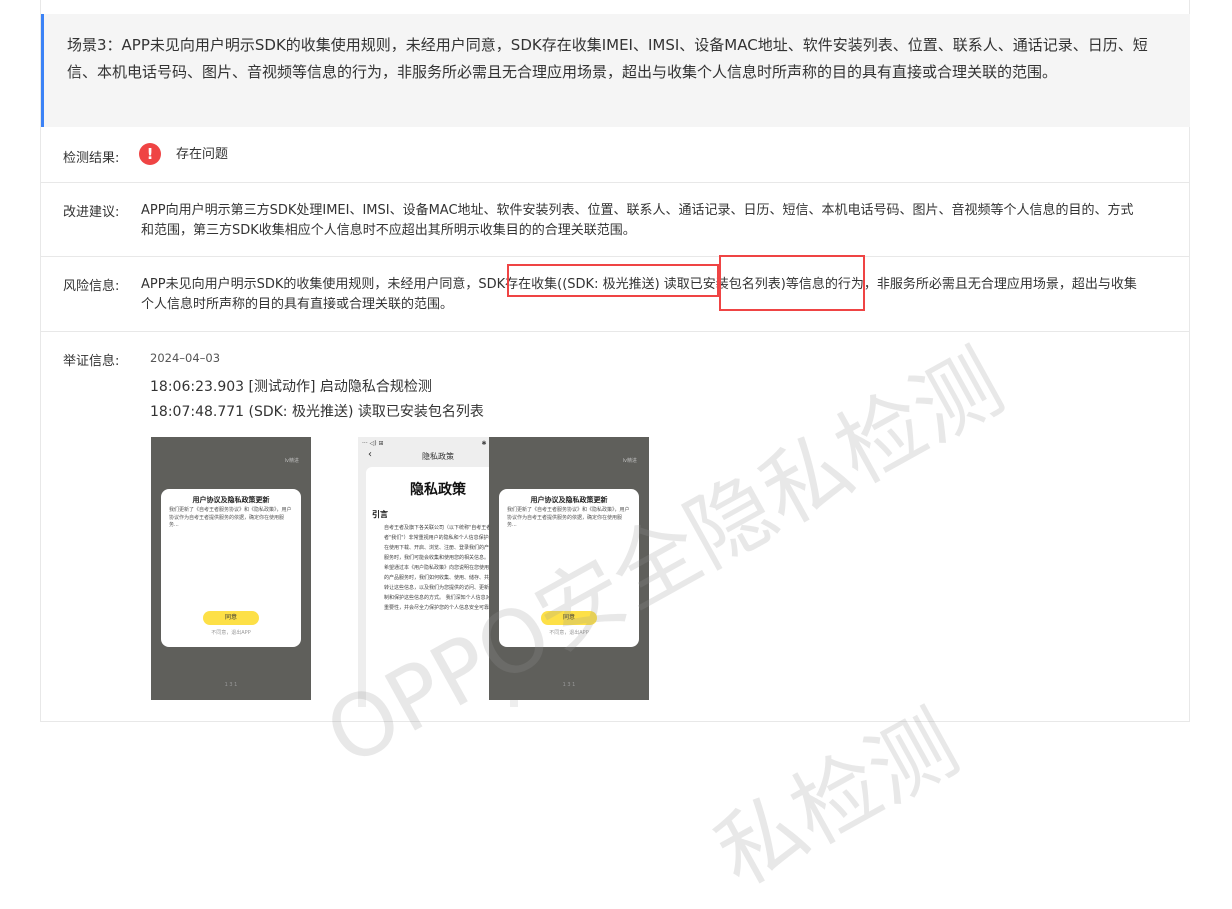  What do you see at coordinates (373, 443) in the screenshot?
I see `status-left: ··· ◁) ⊞` at bounding box center [373, 443].